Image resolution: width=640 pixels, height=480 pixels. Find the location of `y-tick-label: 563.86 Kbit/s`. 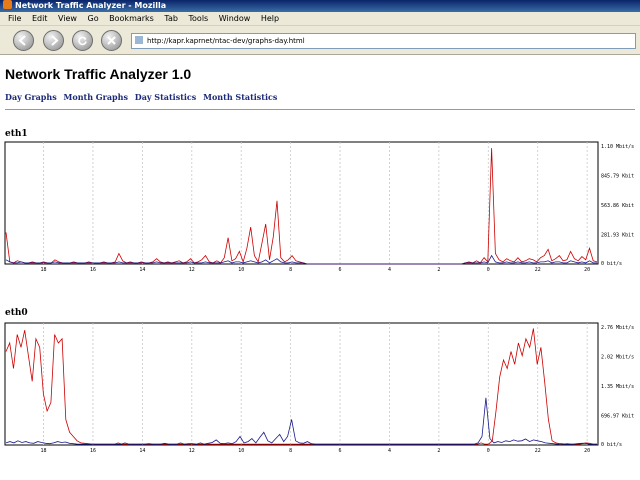

y-tick-label: 563.86 Kbit/s is located at coordinates (617, 206).